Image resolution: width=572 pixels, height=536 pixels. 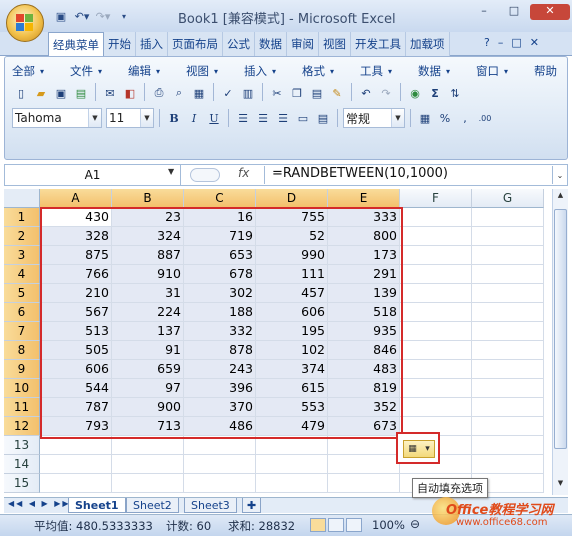 I want to click on insert-sheet-icon: ✚, so click(x=252, y=505).